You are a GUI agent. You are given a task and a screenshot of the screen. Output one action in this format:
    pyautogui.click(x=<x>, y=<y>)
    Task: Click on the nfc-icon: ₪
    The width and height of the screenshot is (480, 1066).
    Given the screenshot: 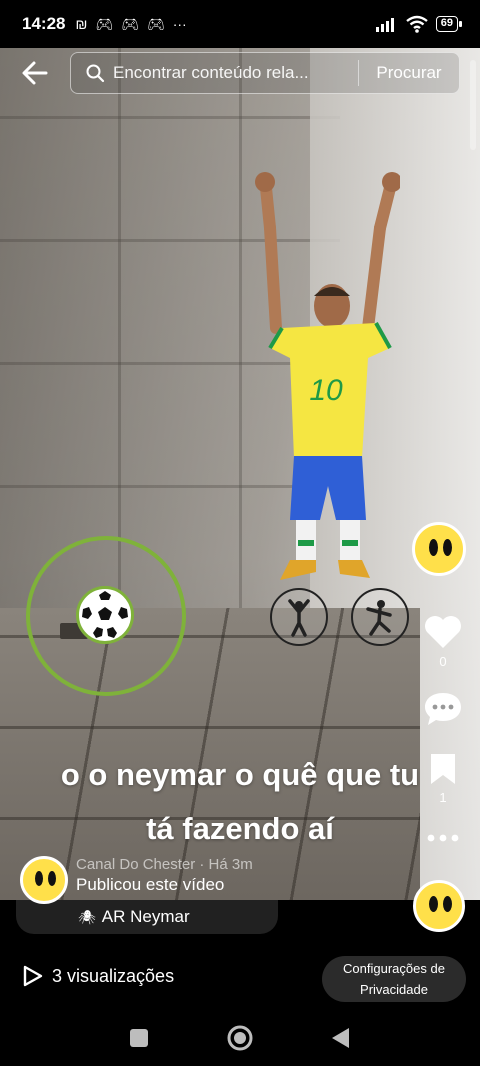 What is the action you would take?
    pyautogui.click(x=81, y=24)
    